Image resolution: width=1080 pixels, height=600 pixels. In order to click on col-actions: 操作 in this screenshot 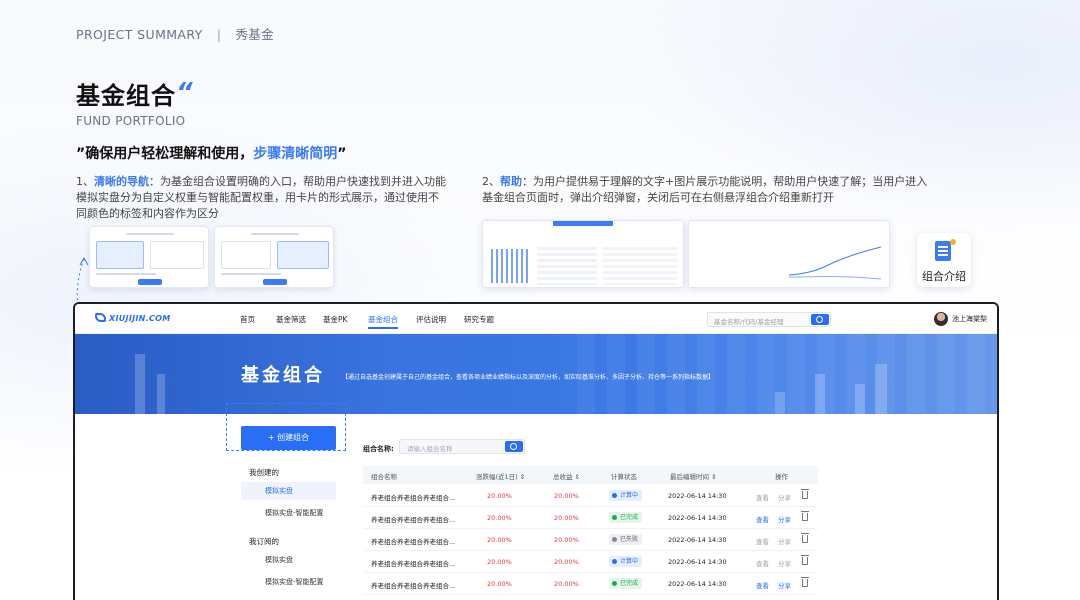, I will do `click(781, 477)`.